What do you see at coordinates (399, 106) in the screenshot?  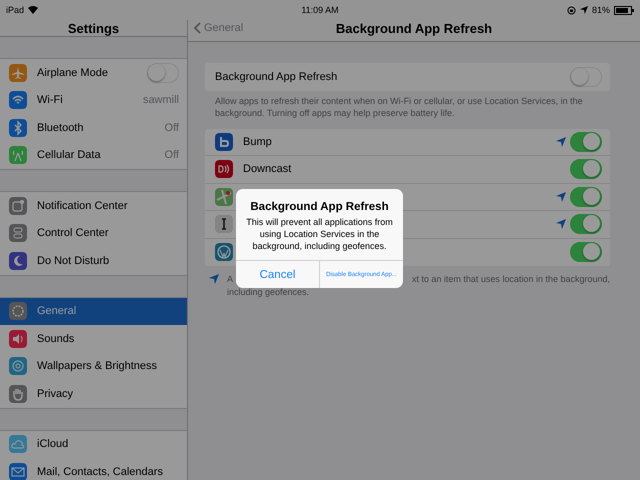 I see `description-text: Allow apps to refresh their content when on Wi-Fi or cellular, or use Location Services, in the background. Turning off apps may help preserve battery life.` at bounding box center [399, 106].